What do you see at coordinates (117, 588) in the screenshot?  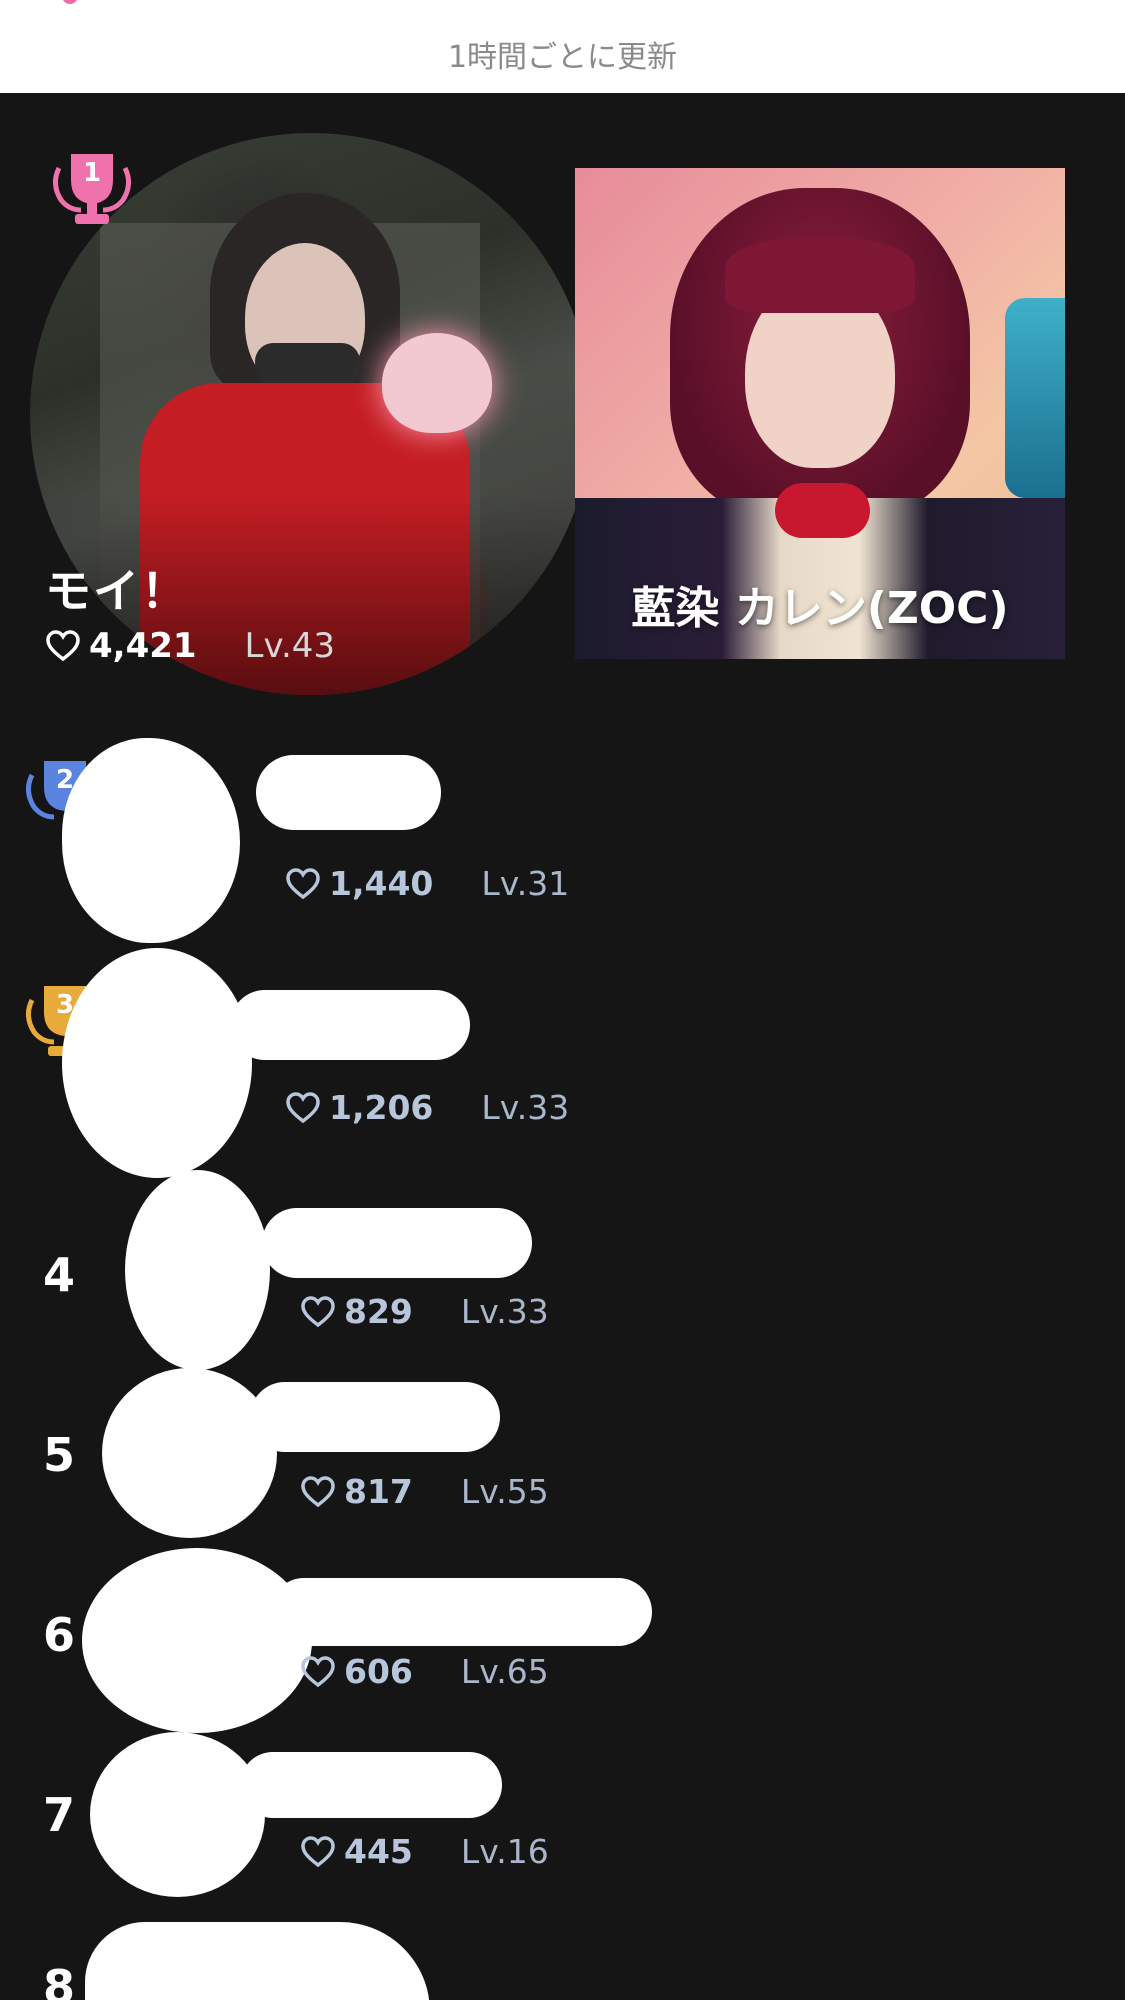 I see `rank-1-name: モイ！` at bounding box center [117, 588].